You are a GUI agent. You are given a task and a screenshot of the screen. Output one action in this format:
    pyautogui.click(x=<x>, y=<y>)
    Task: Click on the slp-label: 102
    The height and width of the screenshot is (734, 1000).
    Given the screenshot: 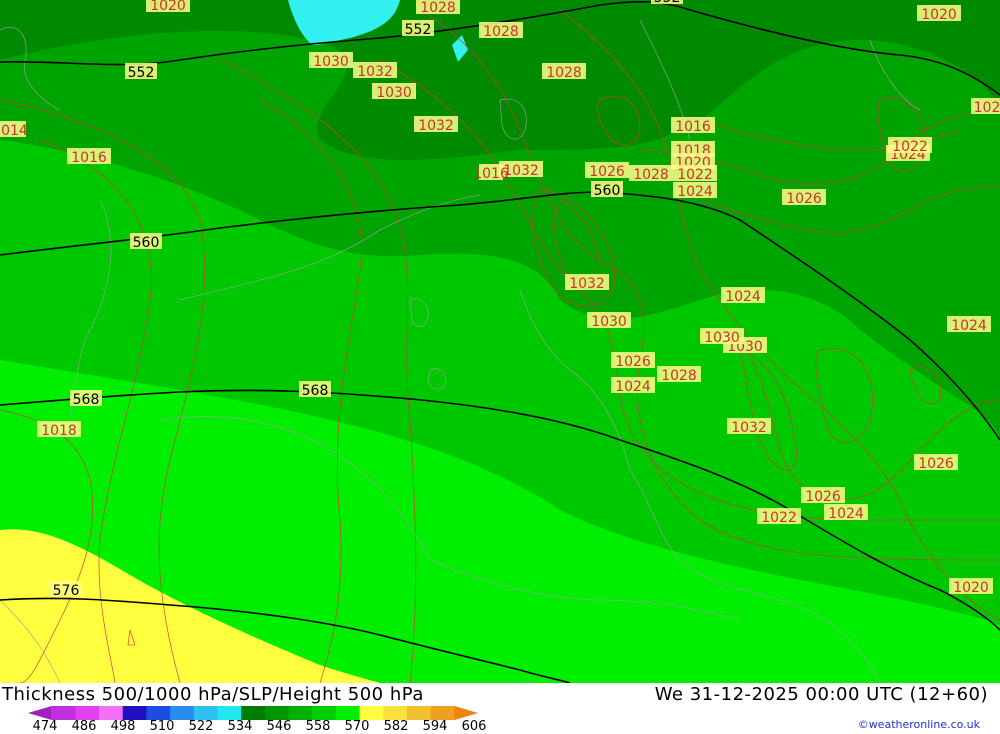 What is the action you would take?
    pyautogui.click(x=985, y=107)
    